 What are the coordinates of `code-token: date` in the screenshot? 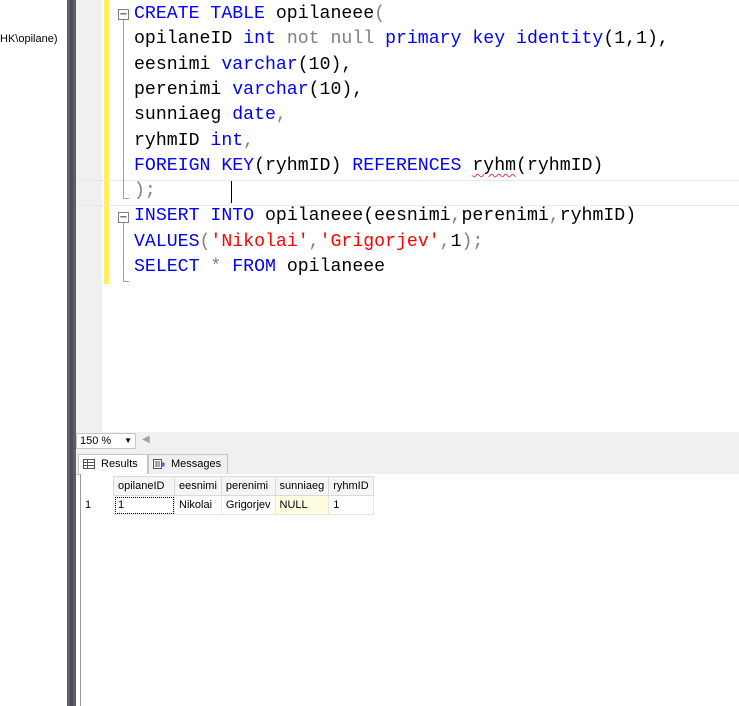 It's located at (254, 115).